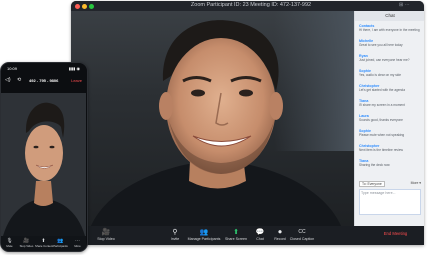 The image size is (428, 255). I want to click on chat-text: Just joined, can everyone hear me?, so click(384, 60).